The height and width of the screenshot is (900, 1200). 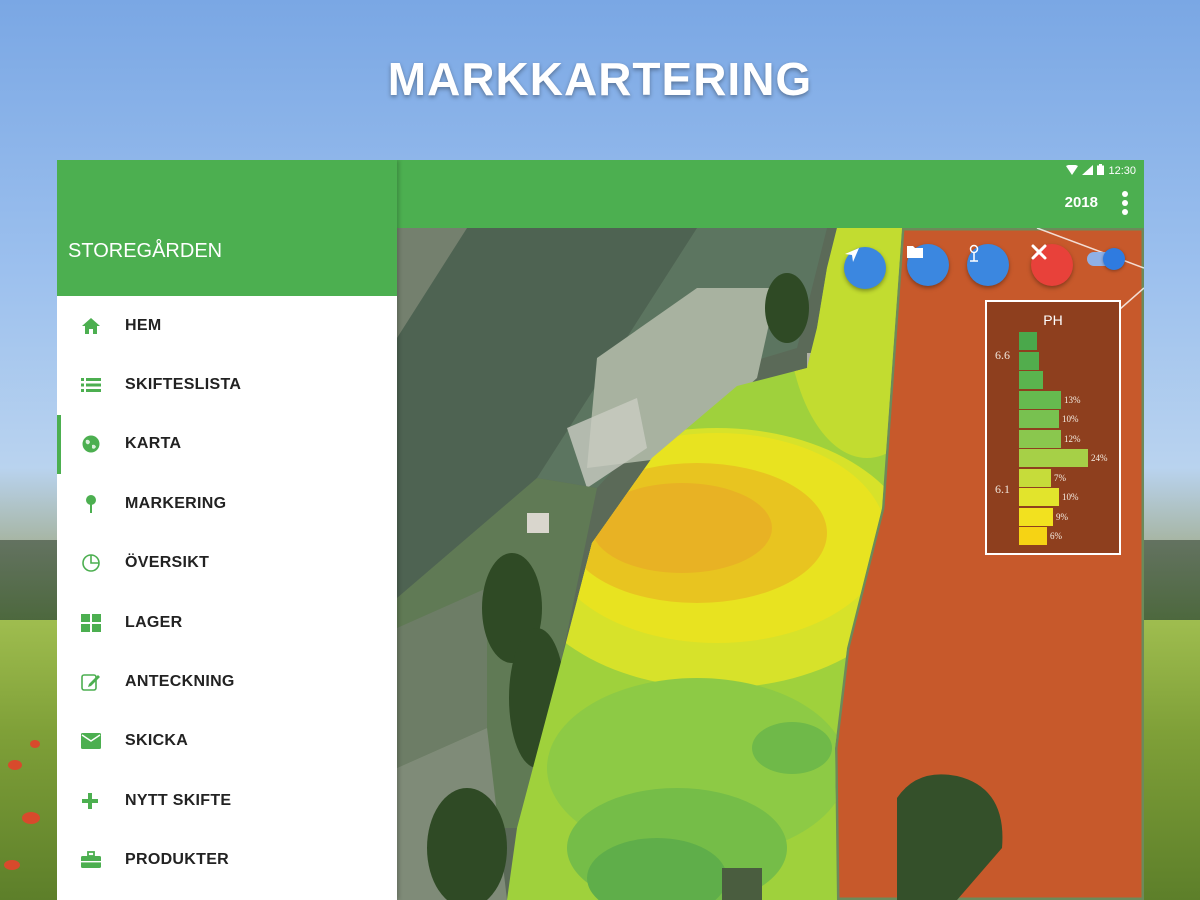 What do you see at coordinates (1002, 489) in the screenshot?
I see `legend-tick-low: 6.1` at bounding box center [1002, 489].